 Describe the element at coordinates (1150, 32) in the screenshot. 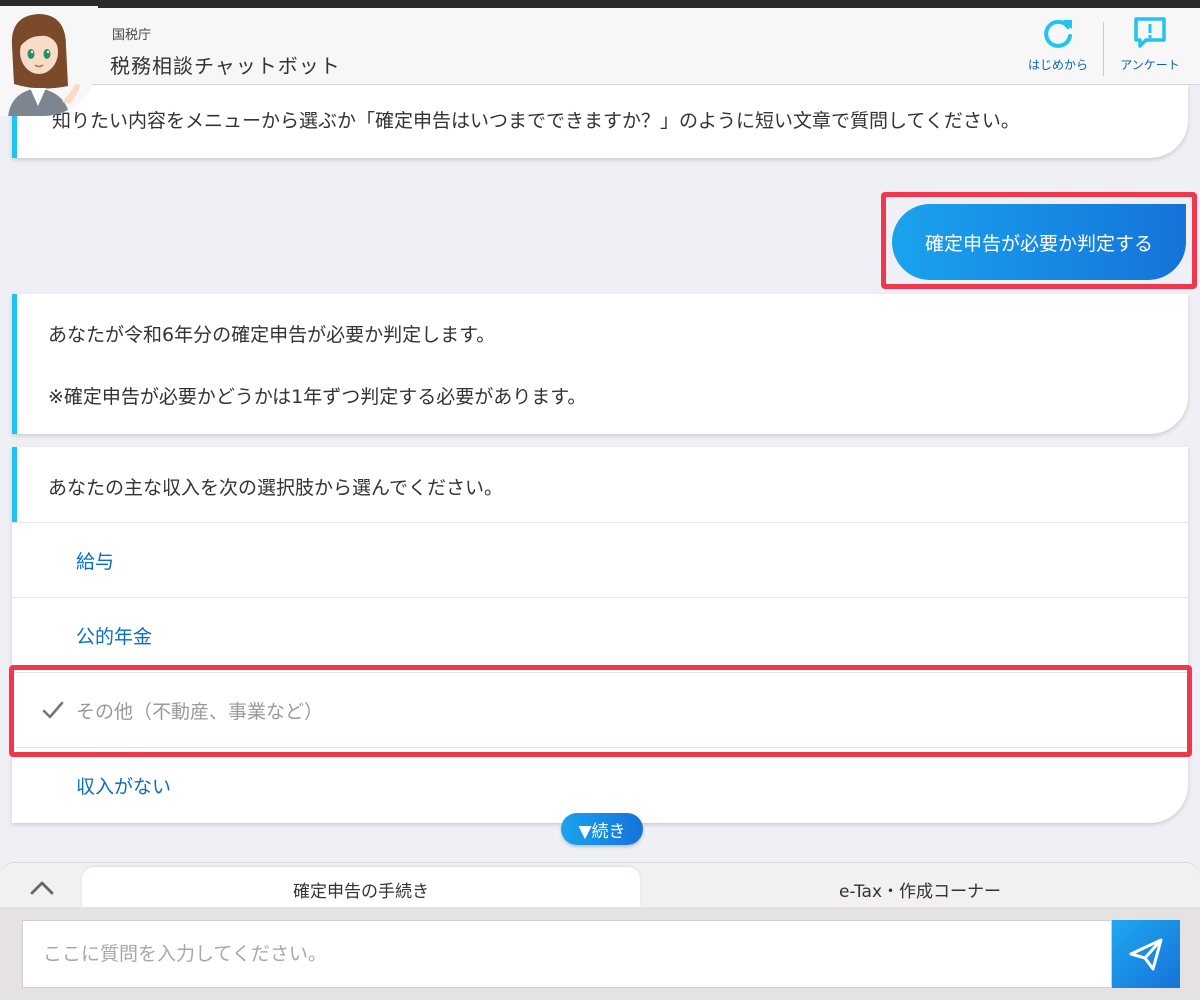

I see `feedback-icon` at that location.